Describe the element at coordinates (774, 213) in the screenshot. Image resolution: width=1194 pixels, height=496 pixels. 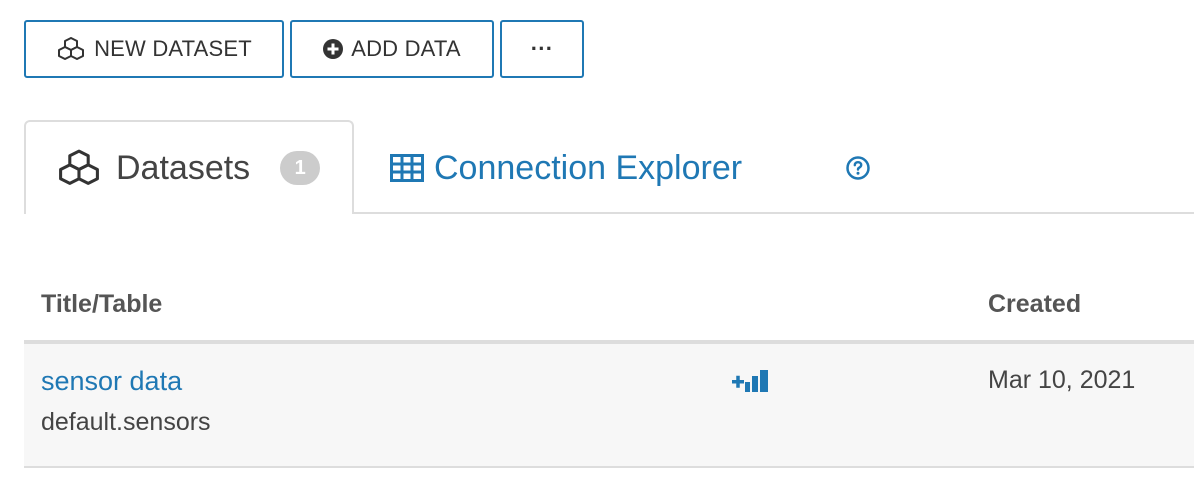
I see `tabs-divider` at that location.